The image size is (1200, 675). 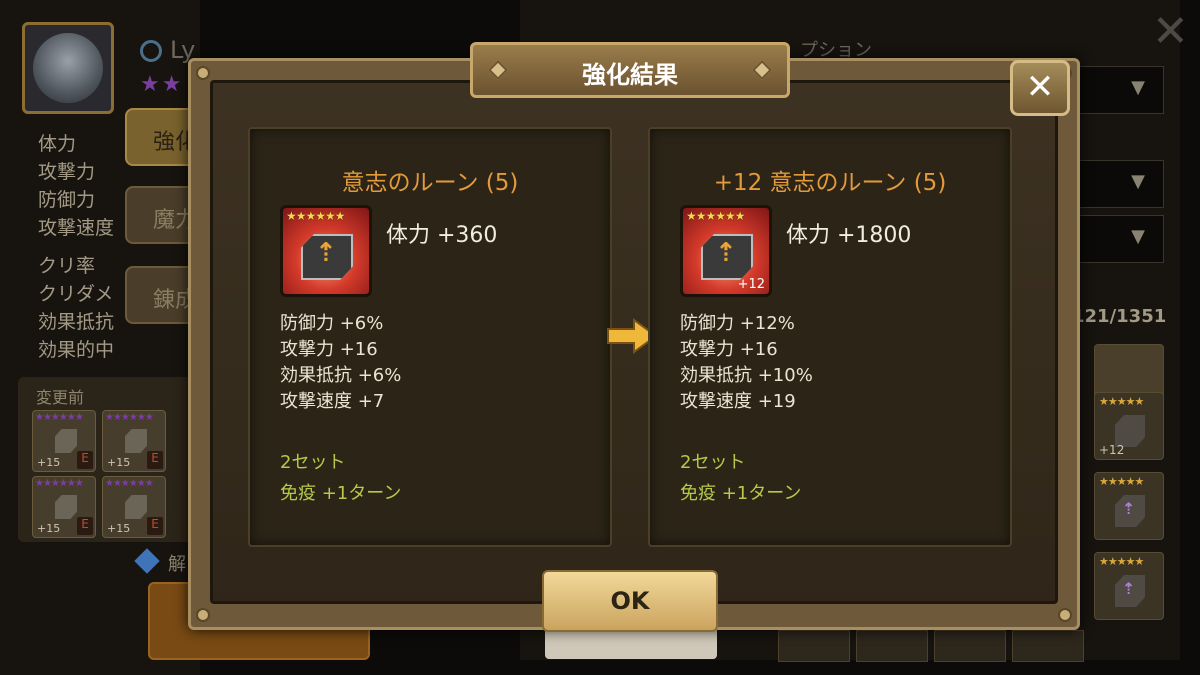 What do you see at coordinates (76, 350) in the screenshot?
I see `stat-label: 効果的中` at bounding box center [76, 350].